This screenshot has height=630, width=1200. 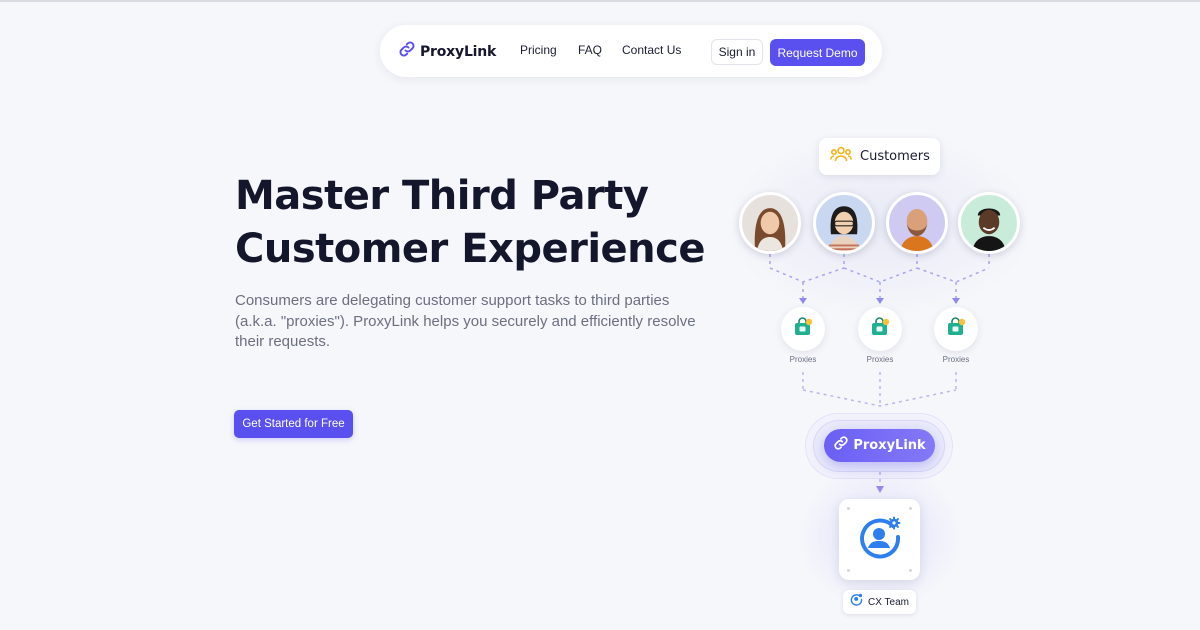 What do you see at coordinates (475, 223) in the screenshot?
I see `hero-title: Master Third Party Customer Experience` at bounding box center [475, 223].